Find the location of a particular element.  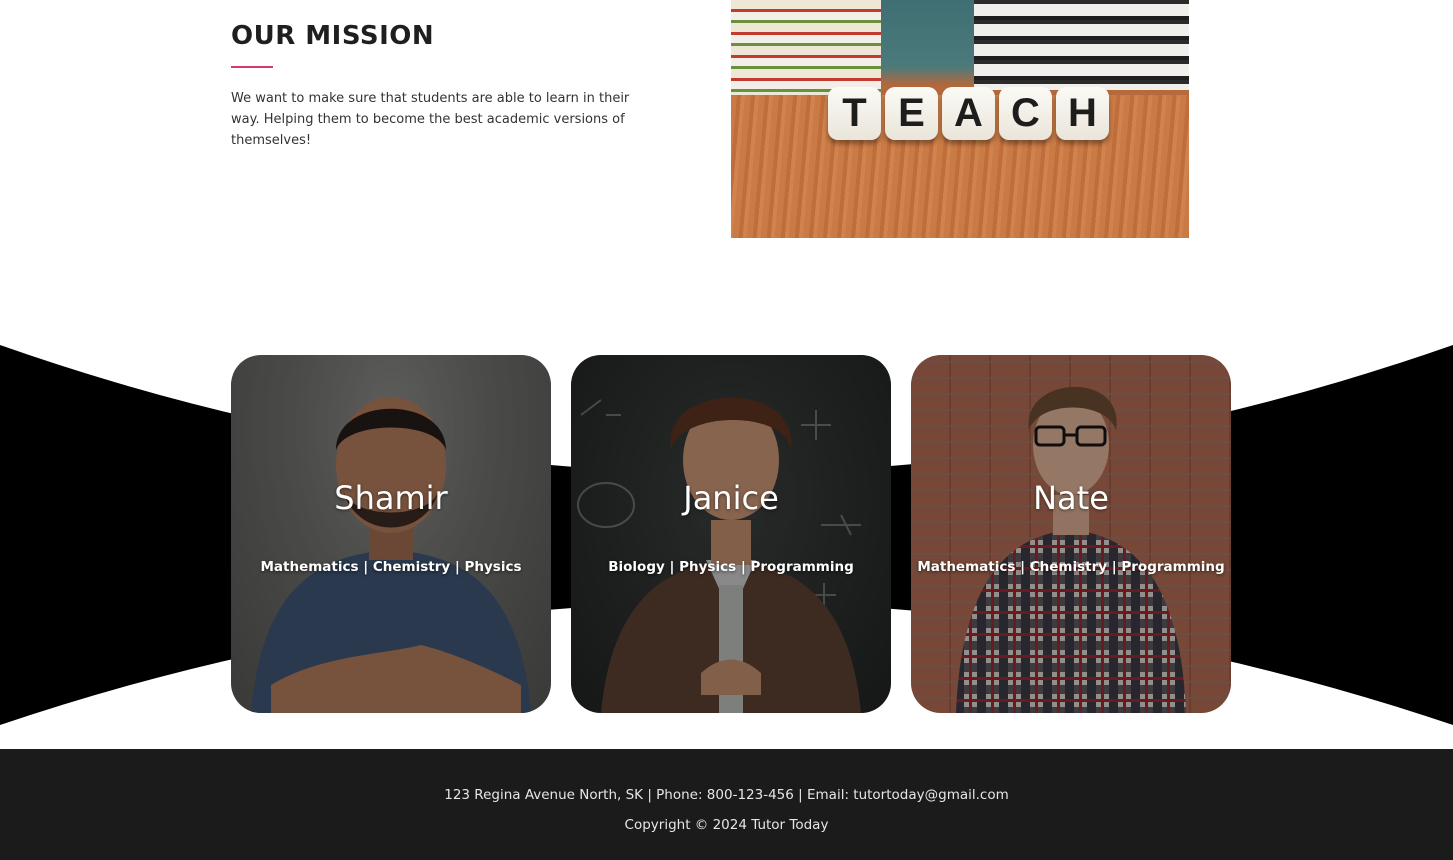

mission-title-underline is located at coordinates (252, 67).